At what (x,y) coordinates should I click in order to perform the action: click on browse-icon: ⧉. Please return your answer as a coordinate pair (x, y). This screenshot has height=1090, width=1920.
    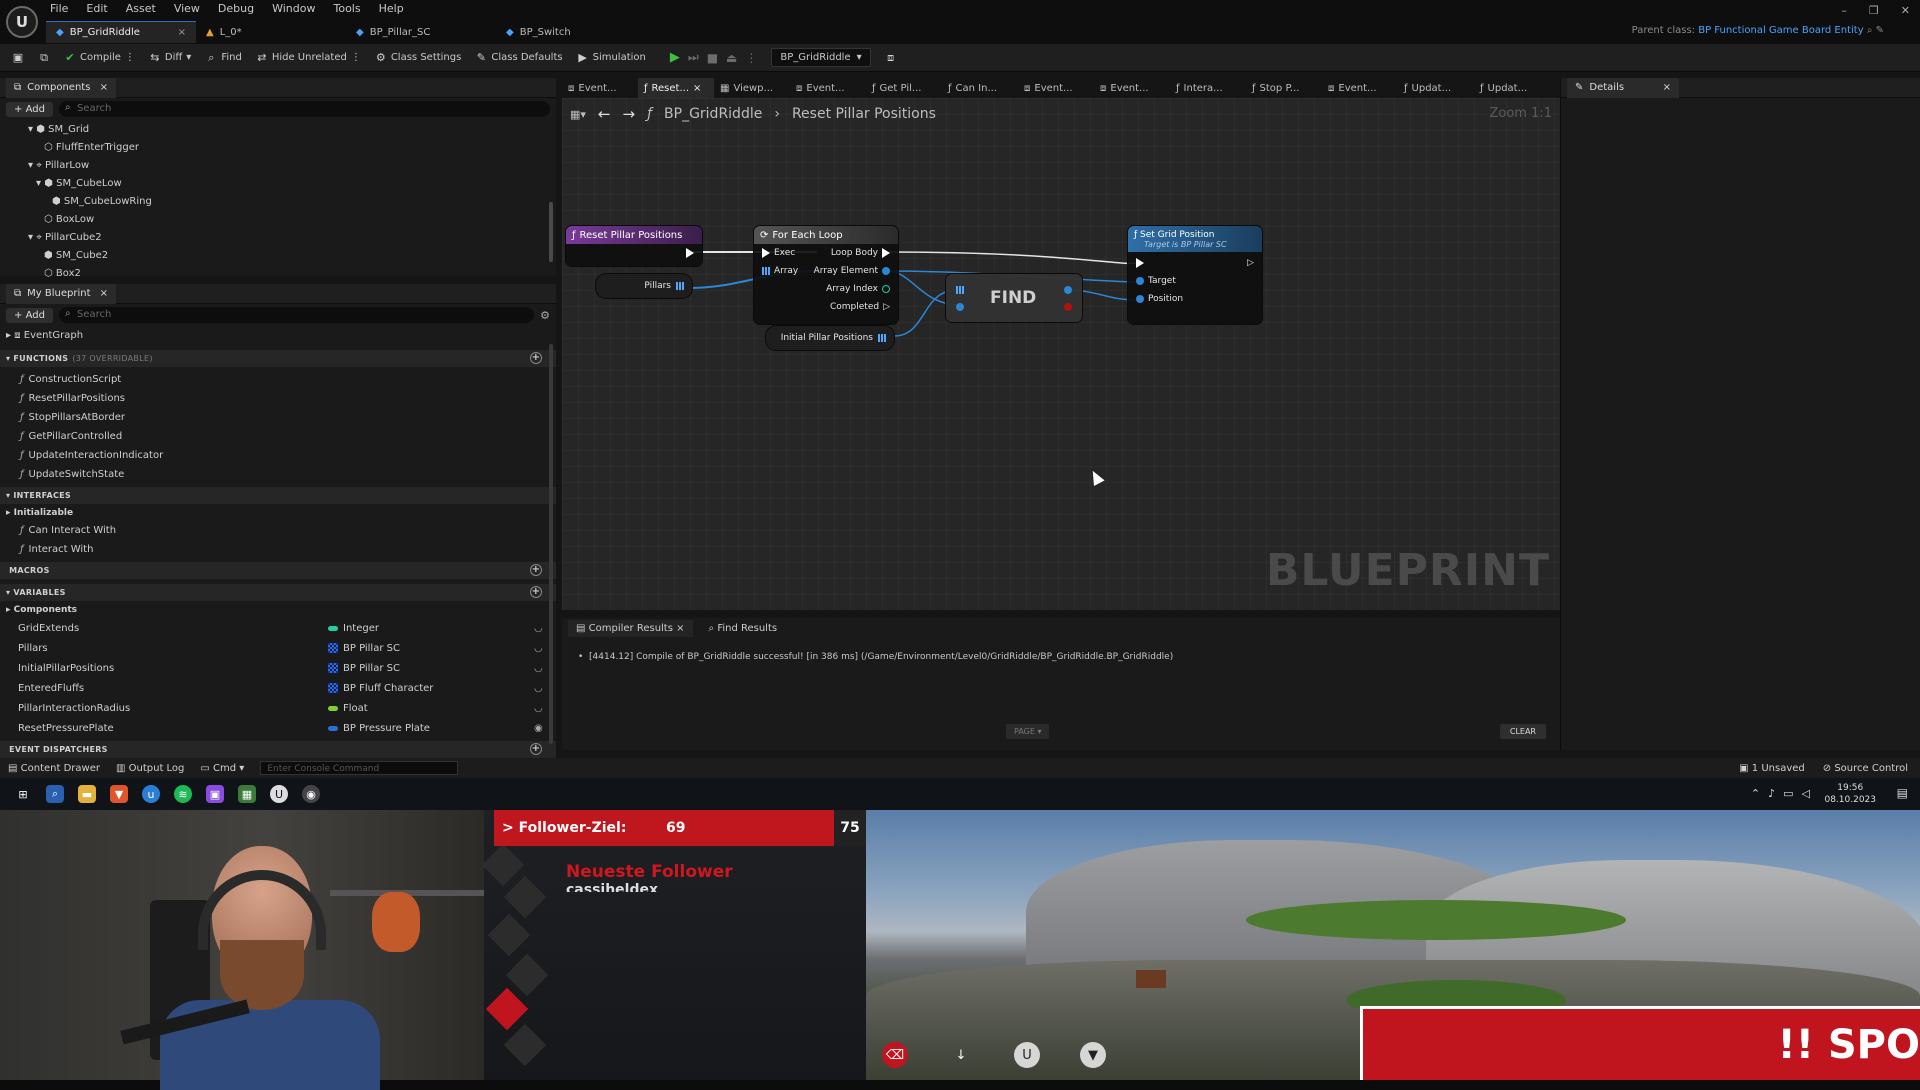
    Looking at the image, I should click on (44, 57).